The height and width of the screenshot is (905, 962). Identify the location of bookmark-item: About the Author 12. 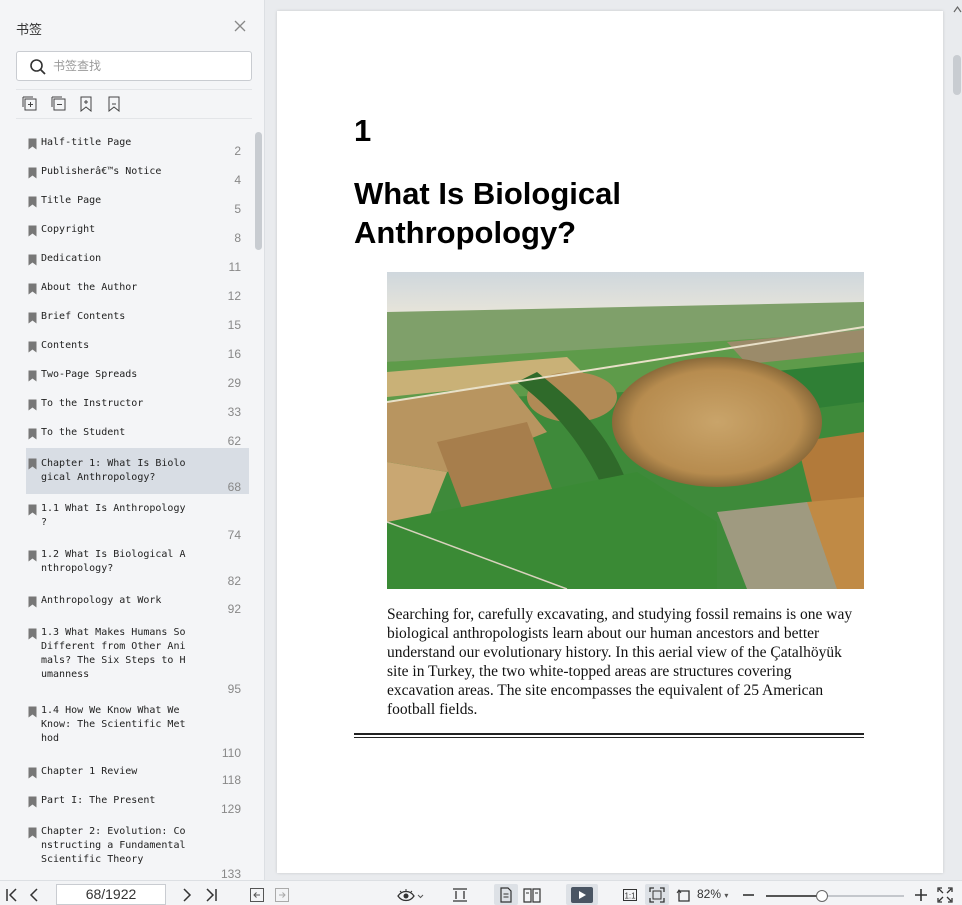
(137, 292).